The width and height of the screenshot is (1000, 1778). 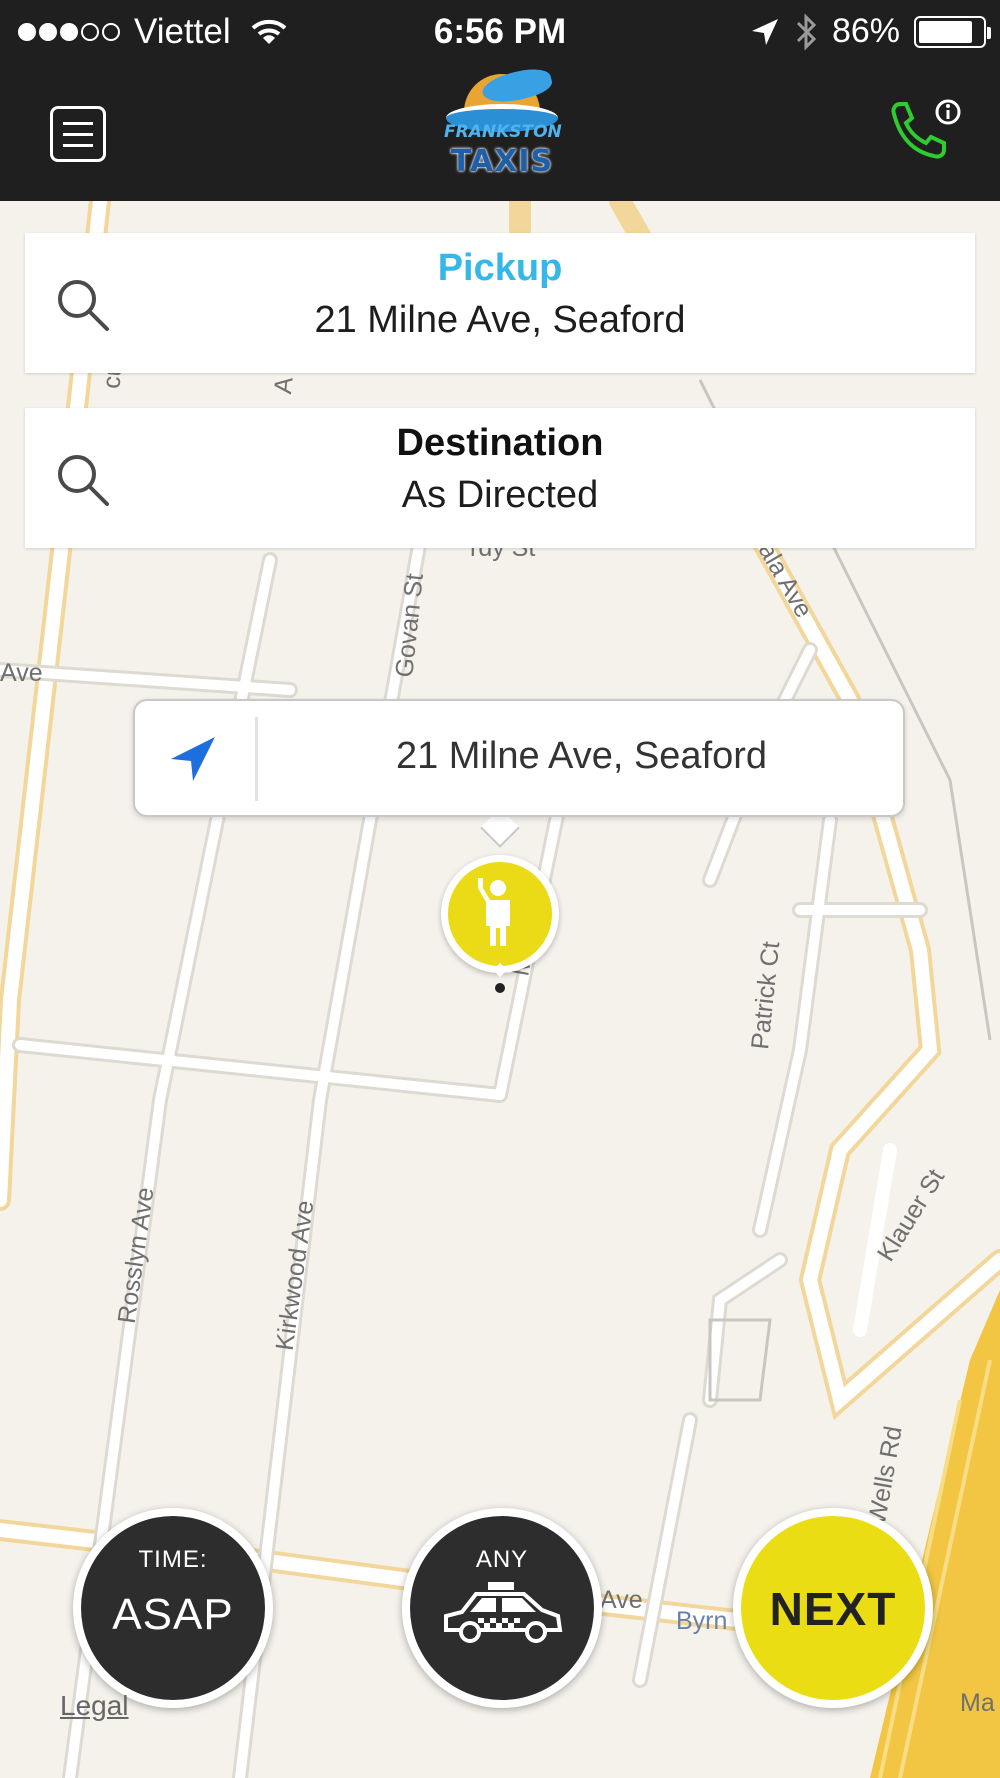 What do you see at coordinates (977, 1703) in the screenshot?
I see `street-label: Ma` at bounding box center [977, 1703].